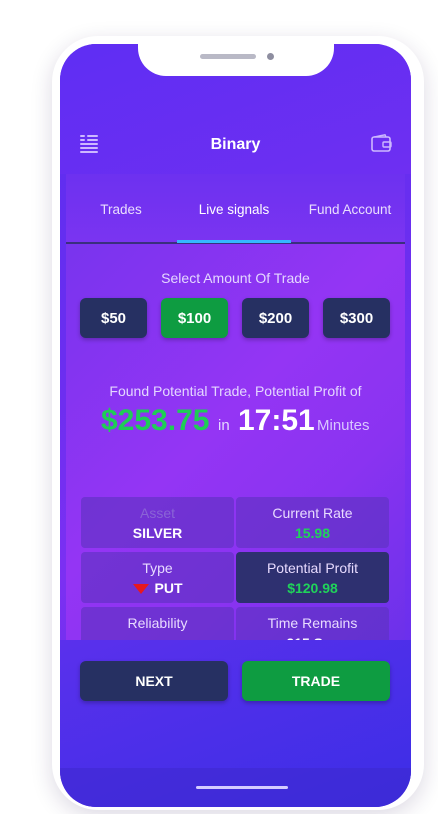 This screenshot has height=814, width=438. I want to click on current-rate-cell: Current Rate 15.98, so click(312, 522).